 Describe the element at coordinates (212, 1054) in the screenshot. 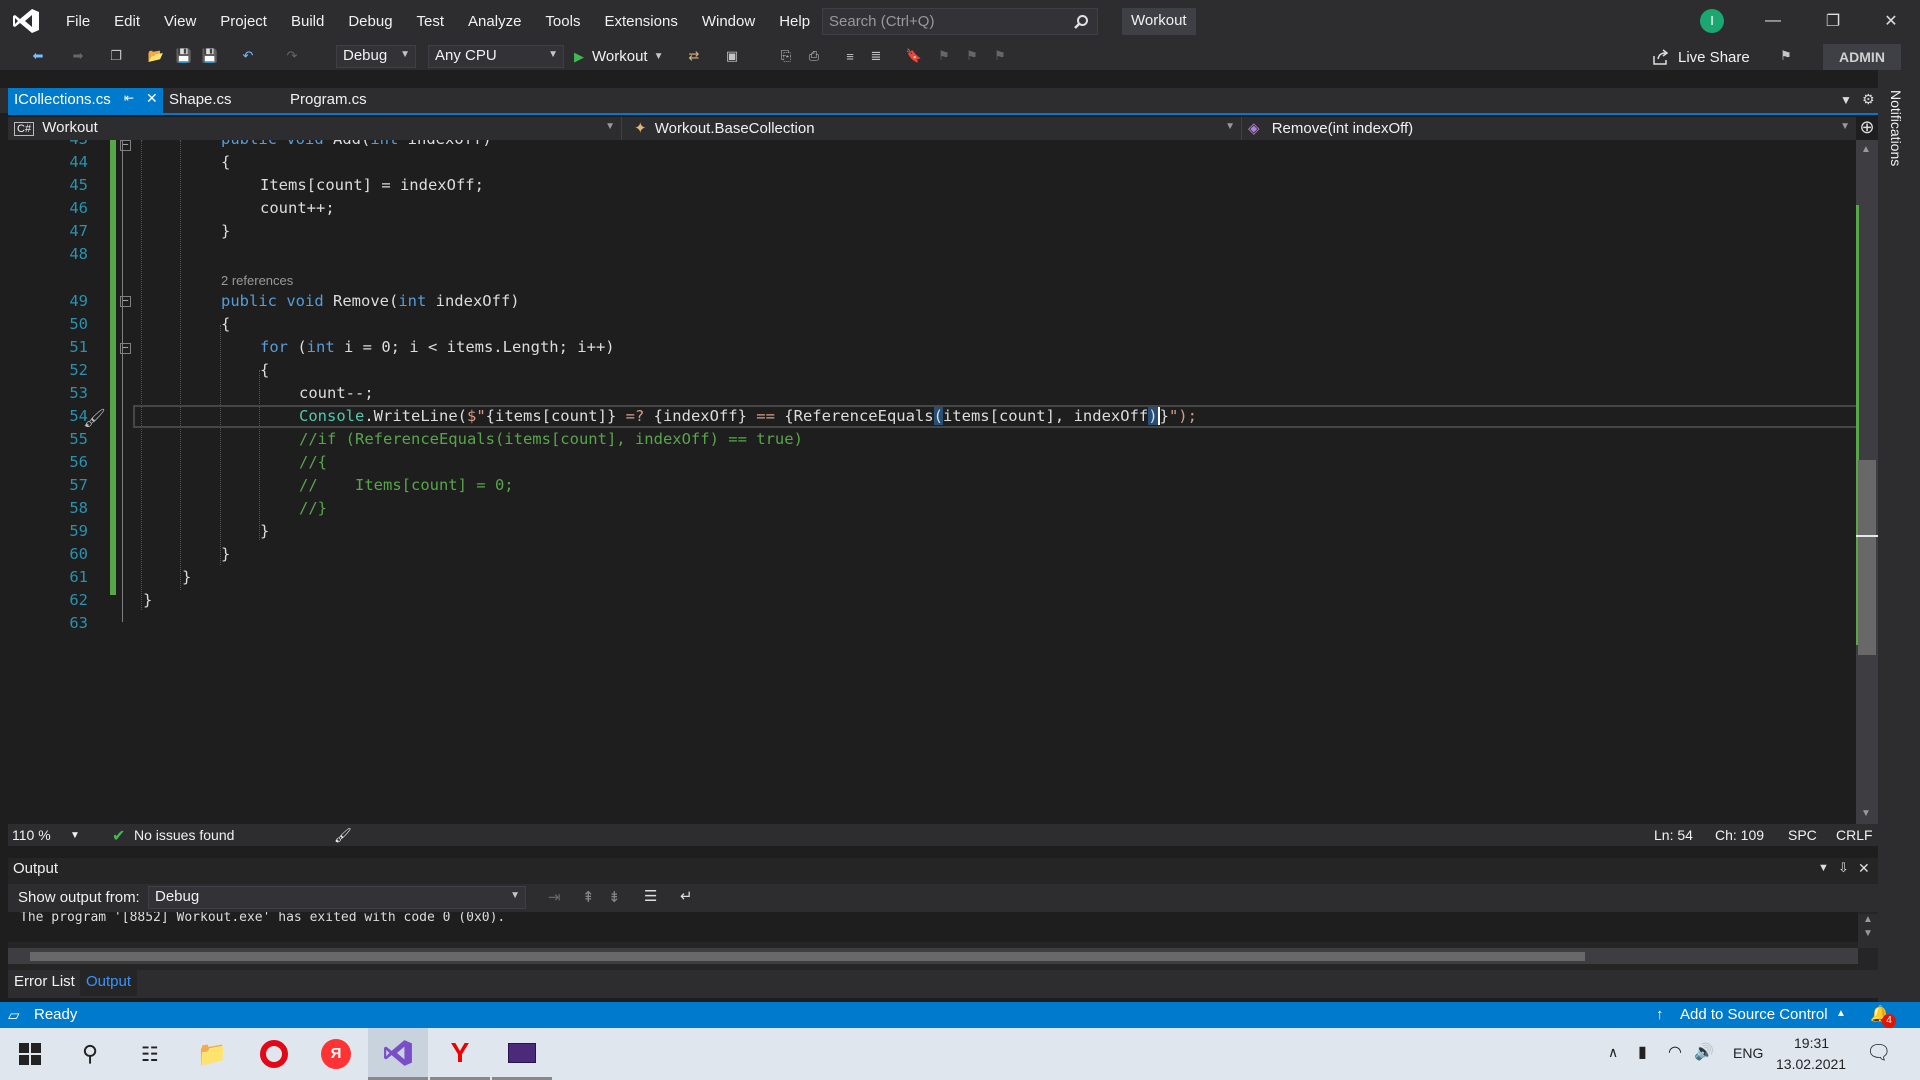

I see `file-explorer-icon: 📁` at that location.